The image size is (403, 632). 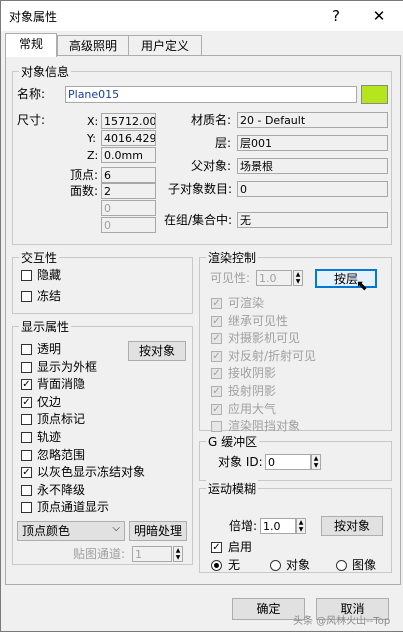 What do you see at coordinates (152, 554) in the screenshot?
I see `map-channel-field: 1` at bounding box center [152, 554].